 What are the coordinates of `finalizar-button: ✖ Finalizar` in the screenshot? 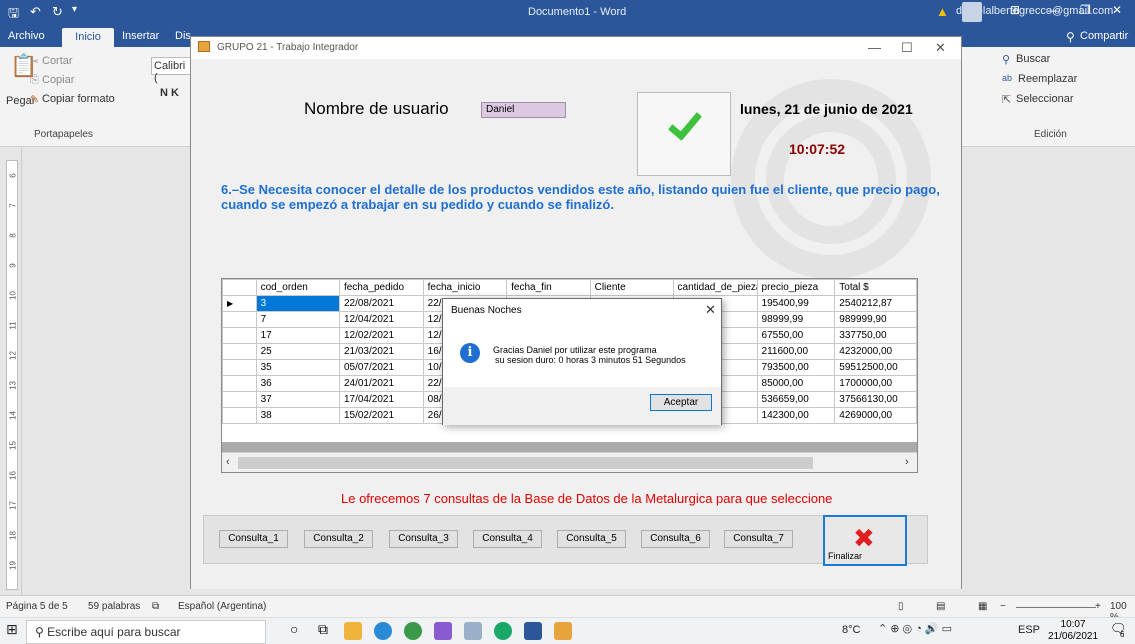 It's located at (865, 540).